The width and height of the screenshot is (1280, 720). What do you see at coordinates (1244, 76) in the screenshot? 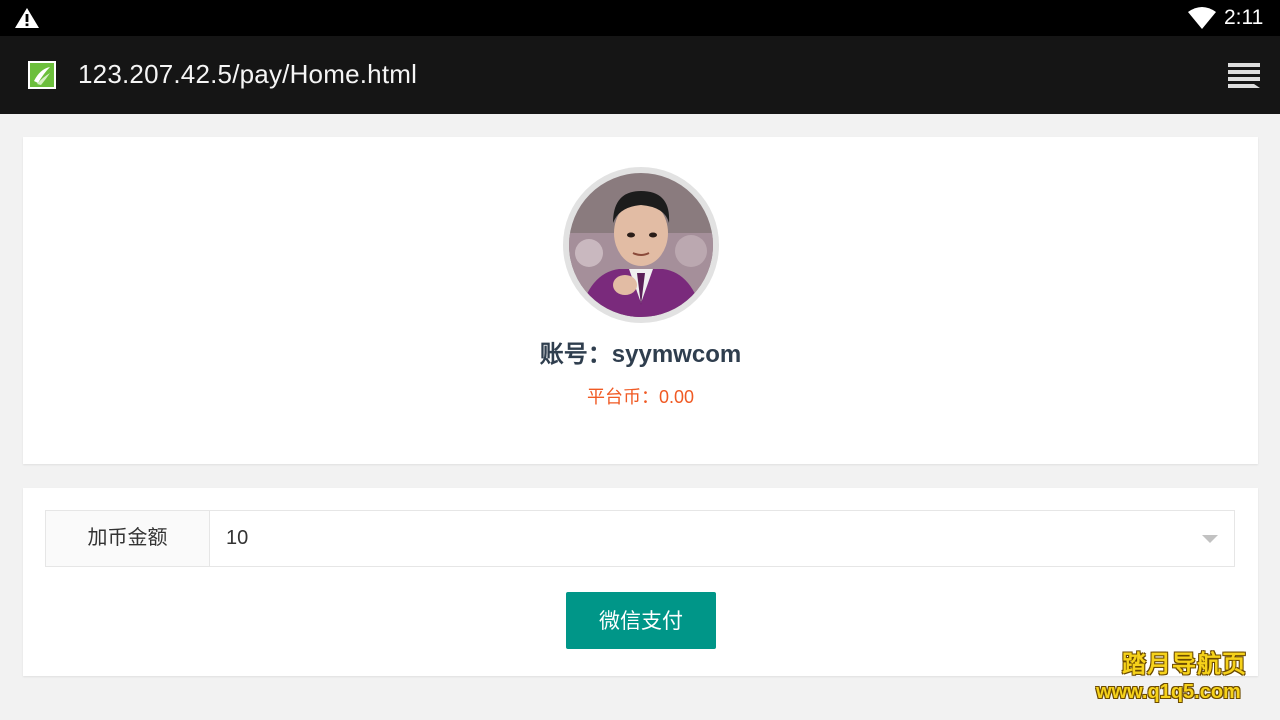
I see `tabs-menu-icon` at bounding box center [1244, 76].